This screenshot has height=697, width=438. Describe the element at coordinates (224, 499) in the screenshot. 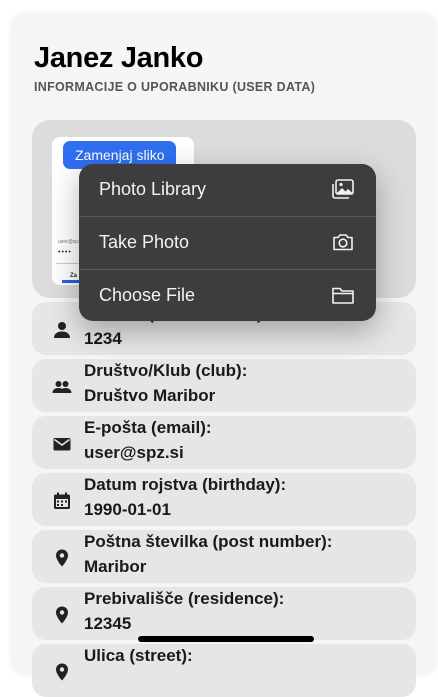

I see `info-row-birthday: Datum rojstva (birthday): 1990-01-01` at that location.